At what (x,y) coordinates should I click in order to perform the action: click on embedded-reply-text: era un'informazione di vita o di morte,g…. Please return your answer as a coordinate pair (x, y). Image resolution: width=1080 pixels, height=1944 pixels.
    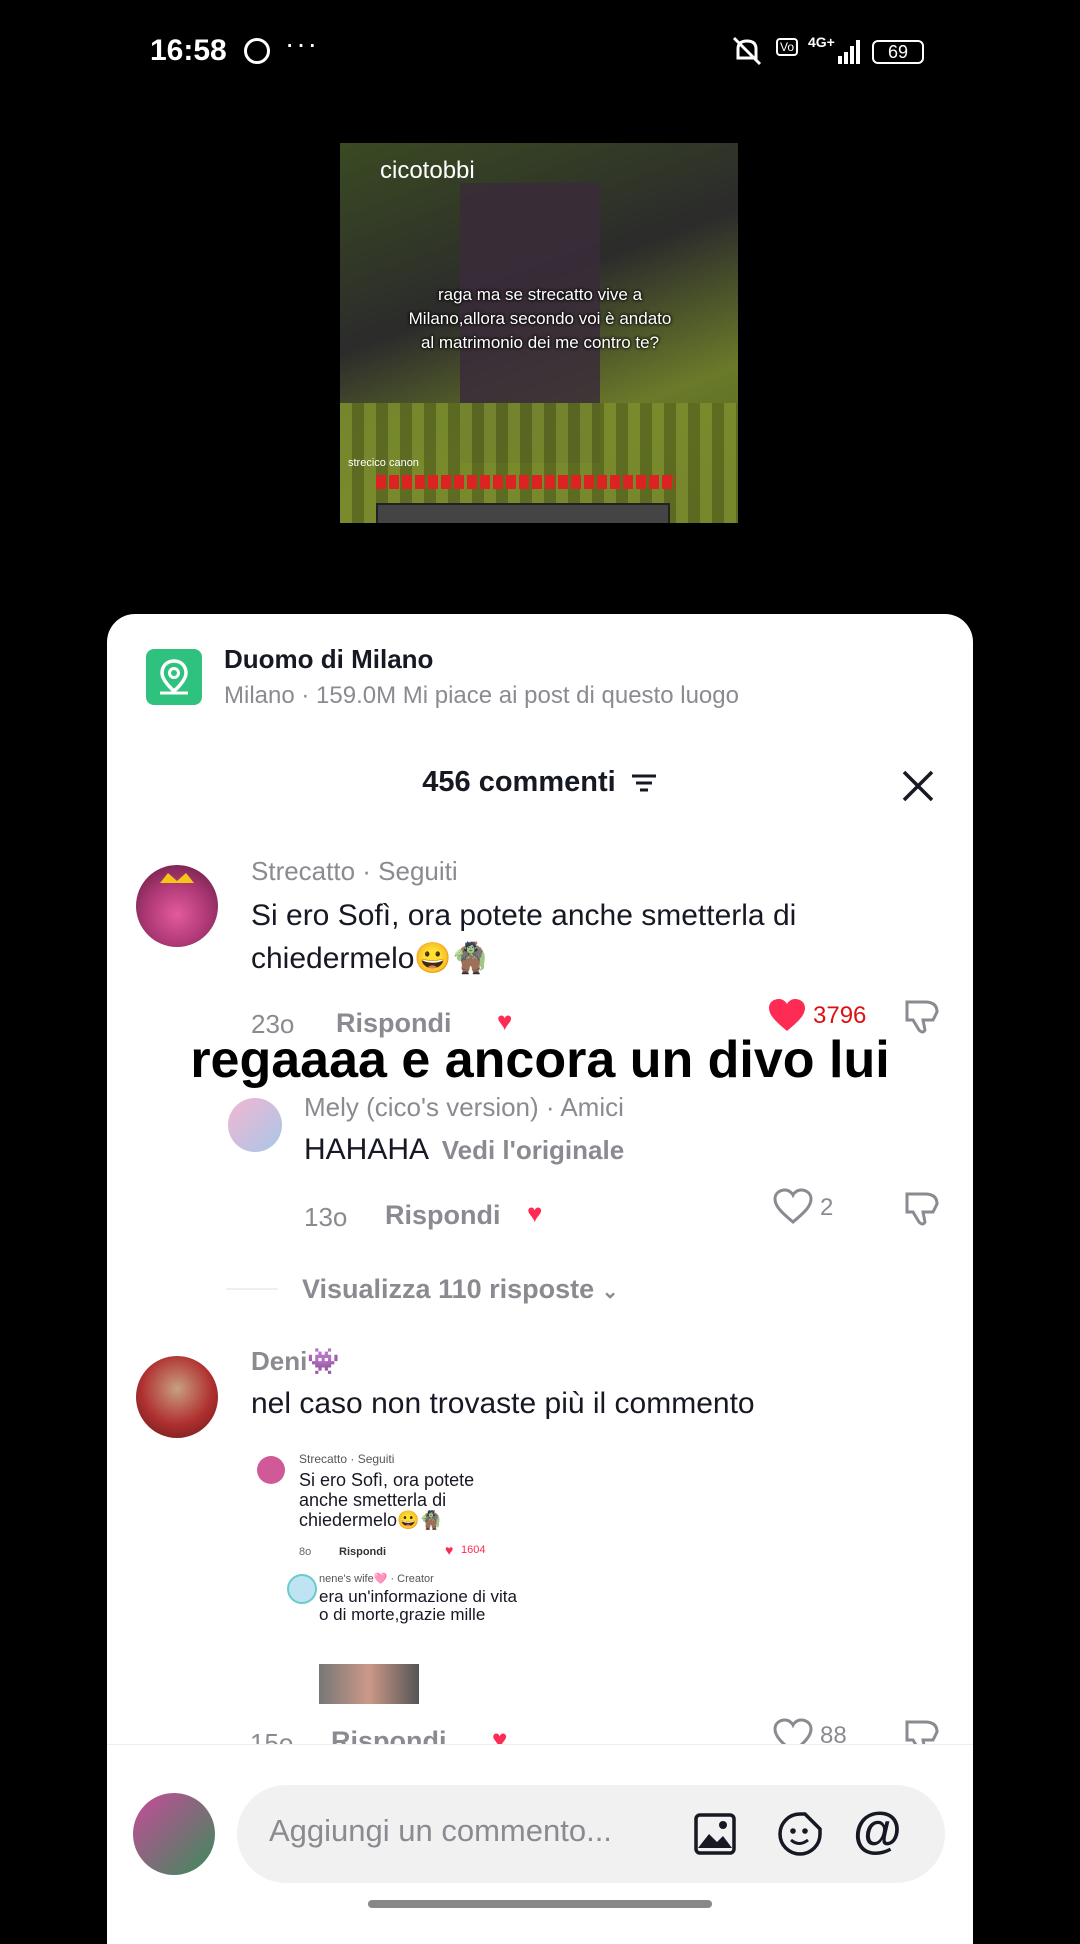
    Looking at the image, I should click on (418, 1605).